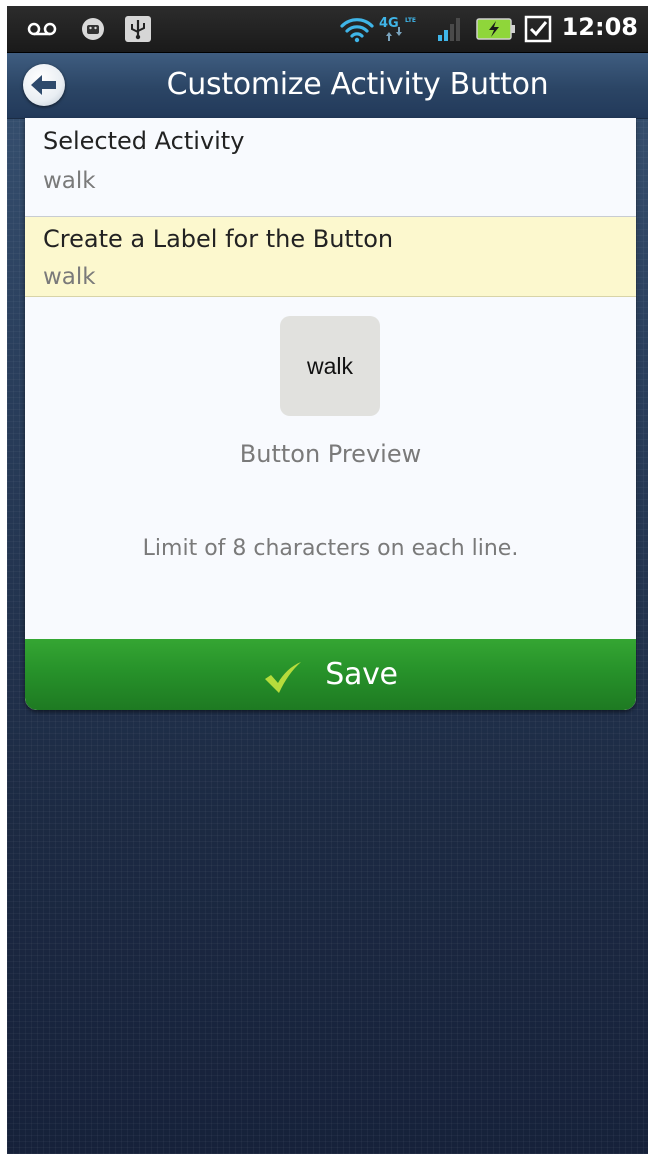 This screenshot has height=1154, width=649. Describe the element at coordinates (42, 29) in the screenshot. I see `voicemail-icon` at that location.